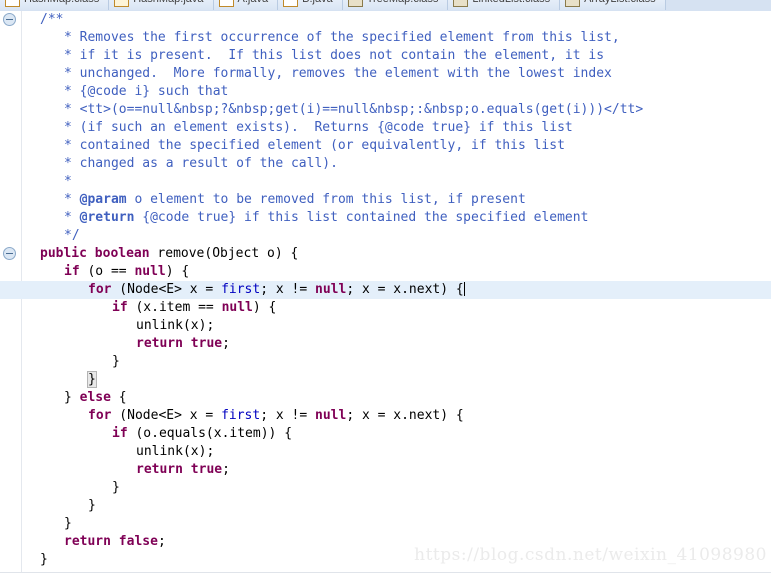 The width and height of the screenshot is (771, 584). What do you see at coordinates (61, 3) in the screenshot?
I see `editor-tab-label: HashMap.class` at bounding box center [61, 3].